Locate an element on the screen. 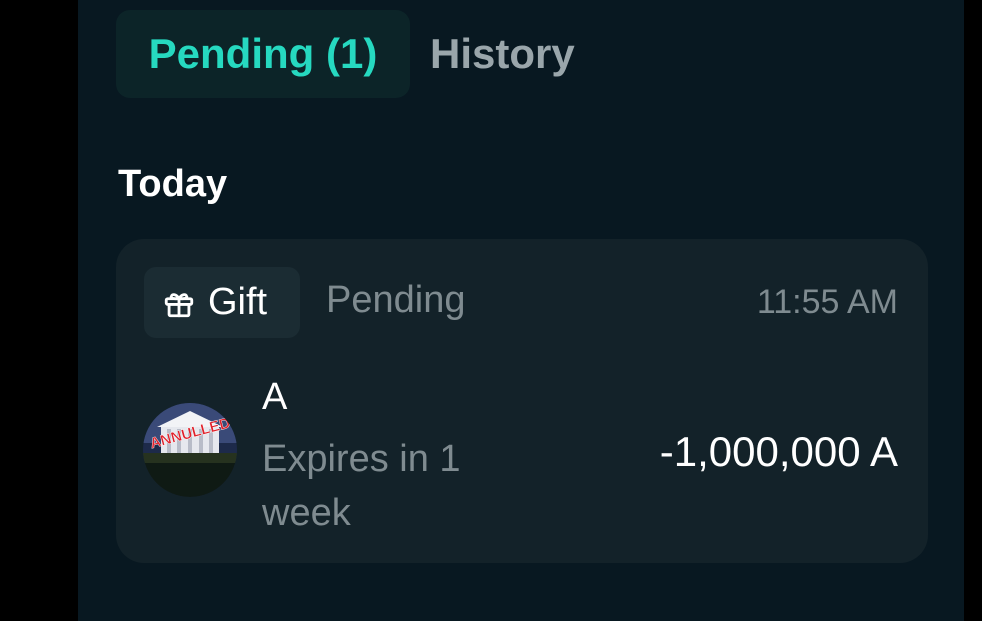  tab-pending-label: Pending (1) is located at coordinates (263, 53).